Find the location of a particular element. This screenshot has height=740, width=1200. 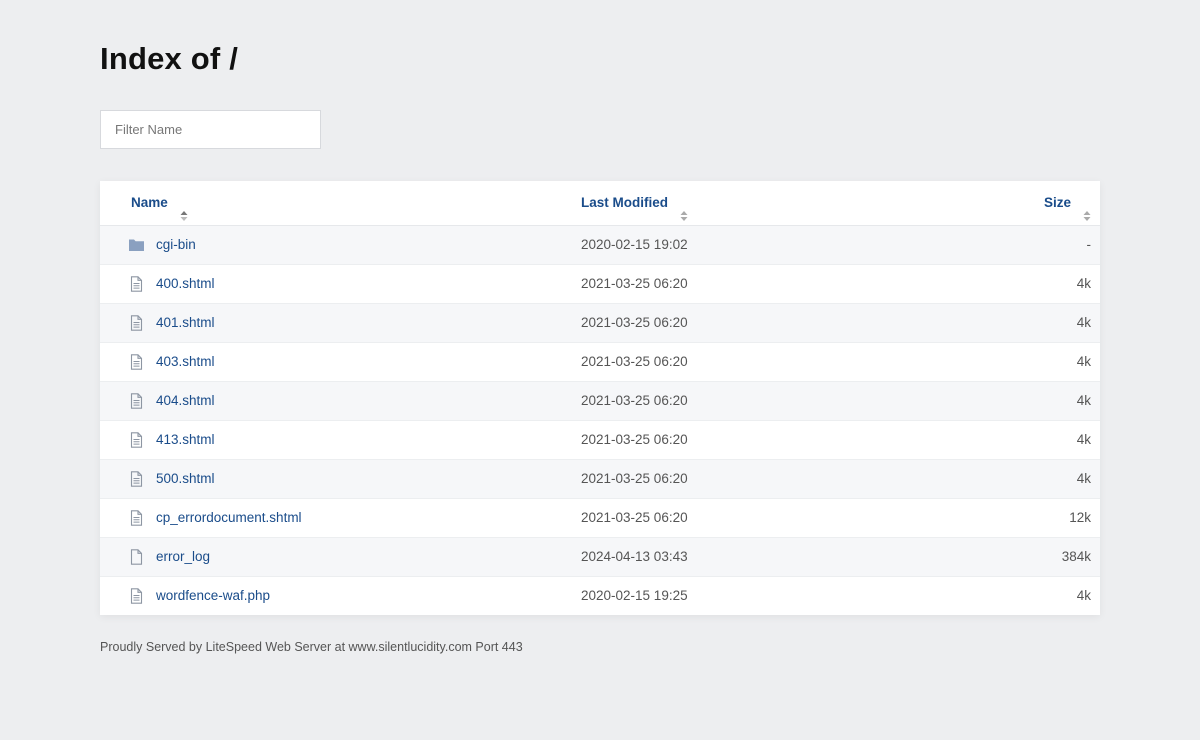

file-link: 413.shtml is located at coordinates (185, 440).